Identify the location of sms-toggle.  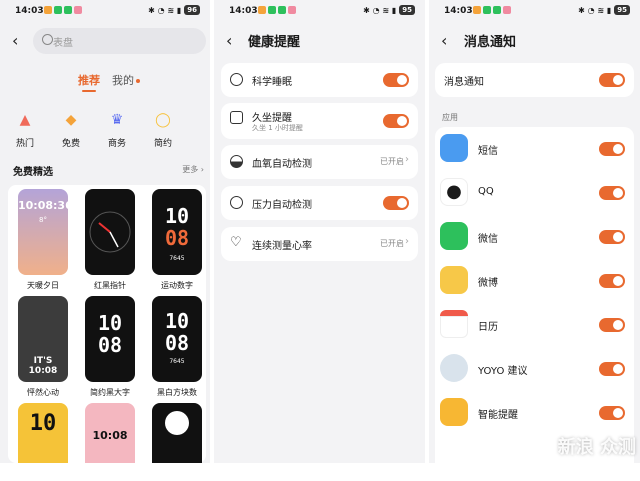
(612, 149).